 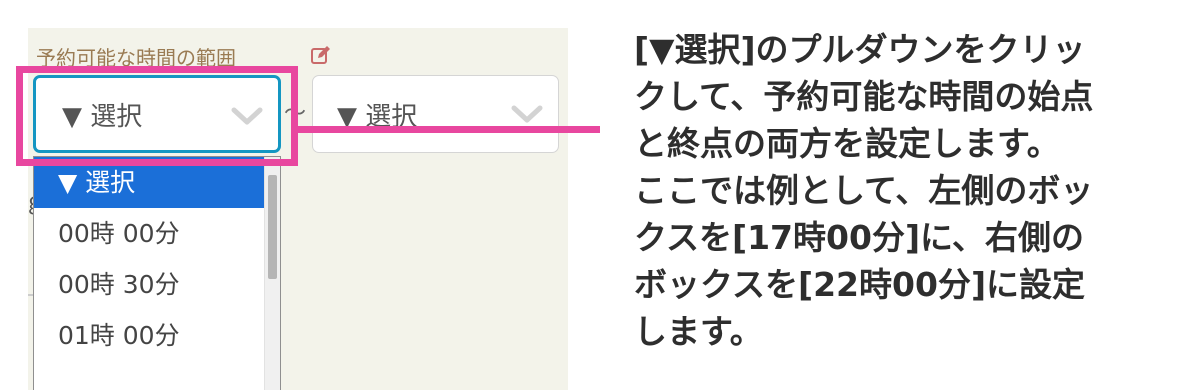 What do you see at coordinates (860, 49) in the screenshot?
I see `instruction-line: [▼選択]のプルダウンをクリッ` at bounding box center [860, 49].